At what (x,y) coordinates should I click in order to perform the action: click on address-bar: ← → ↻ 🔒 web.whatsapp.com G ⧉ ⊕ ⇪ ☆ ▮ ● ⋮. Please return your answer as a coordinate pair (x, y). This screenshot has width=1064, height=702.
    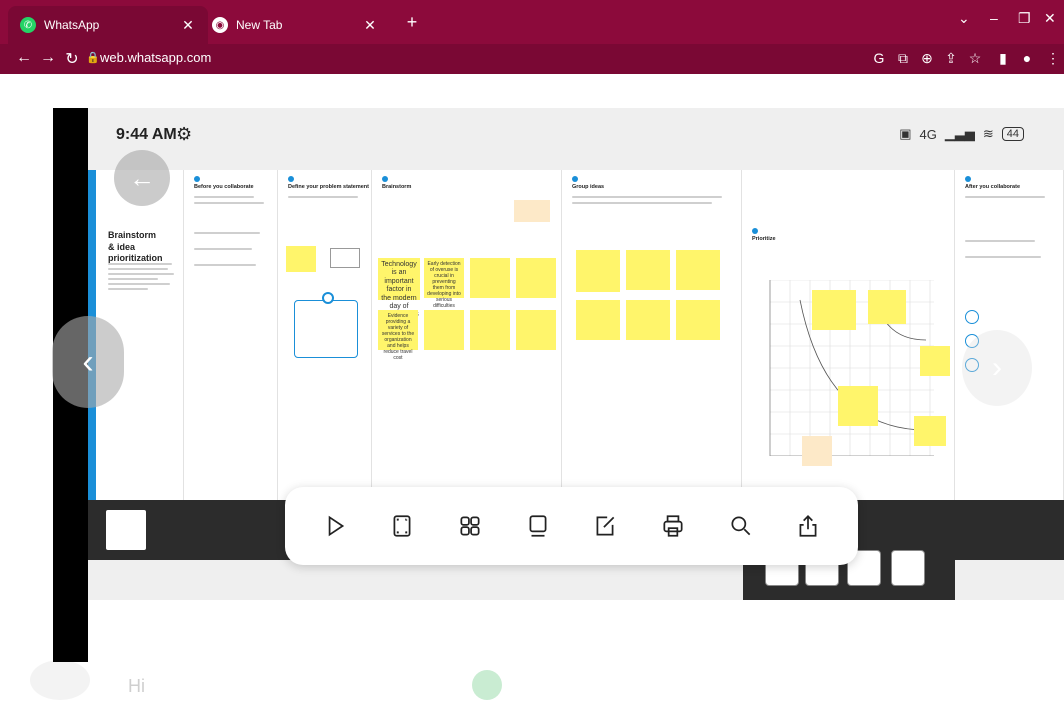
    Looking at the image, I should click on (532, 59).